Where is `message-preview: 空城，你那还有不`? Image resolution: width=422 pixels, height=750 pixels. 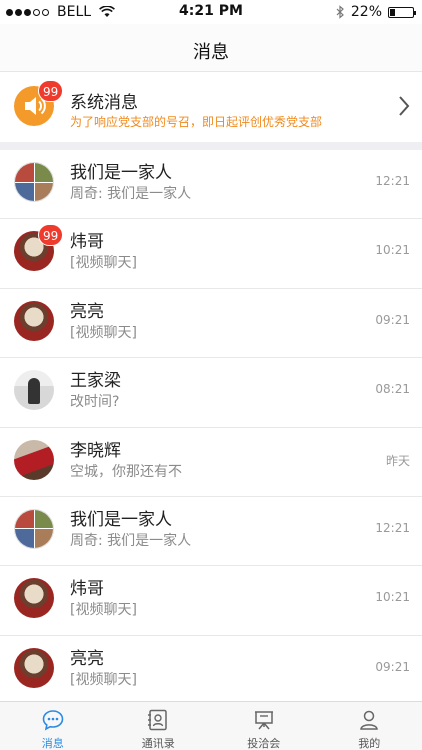
message-preview: 空城，你那还有不 is located at coordinates (126, 471).